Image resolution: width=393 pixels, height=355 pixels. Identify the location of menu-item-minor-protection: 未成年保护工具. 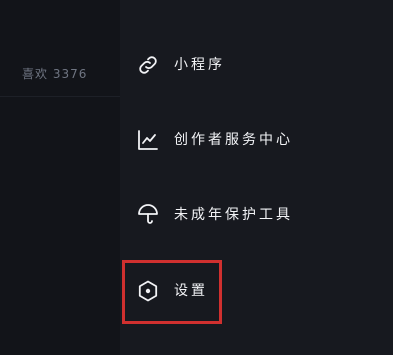
(256, 215).